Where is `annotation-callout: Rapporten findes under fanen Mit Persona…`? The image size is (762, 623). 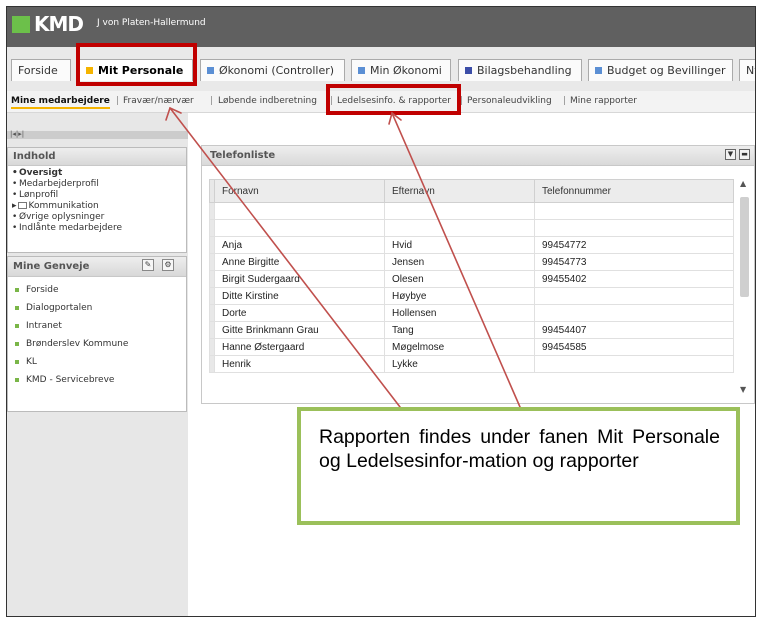 annotation-callout: Rapporten findes under fanen Mit Persona… is located at coordinates (518, 466).